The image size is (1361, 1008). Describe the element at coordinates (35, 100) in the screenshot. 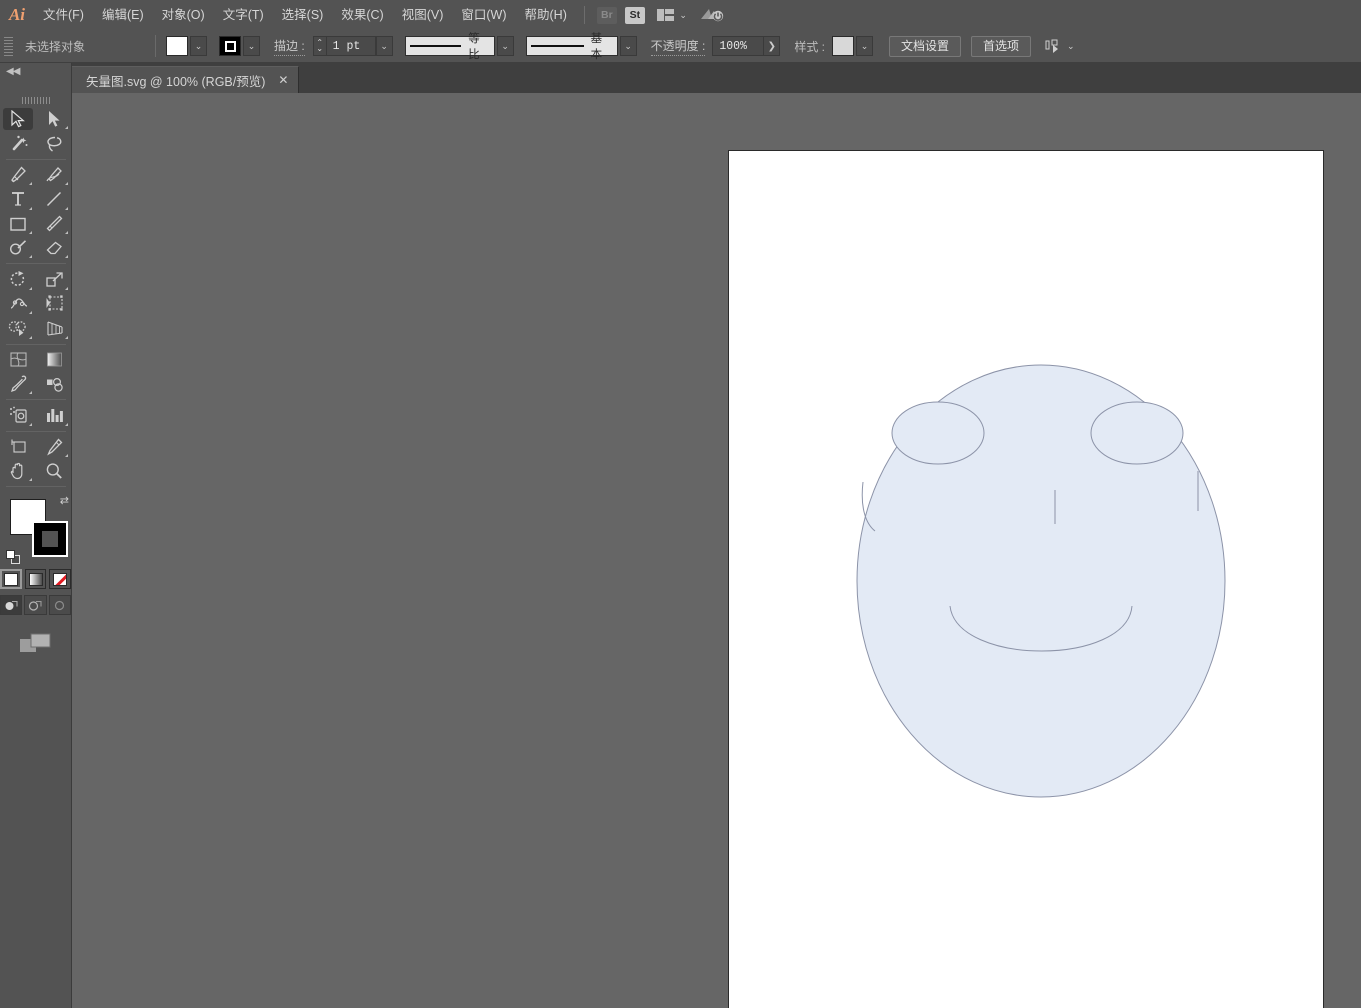

I see `tools-panel-grip` at that location.